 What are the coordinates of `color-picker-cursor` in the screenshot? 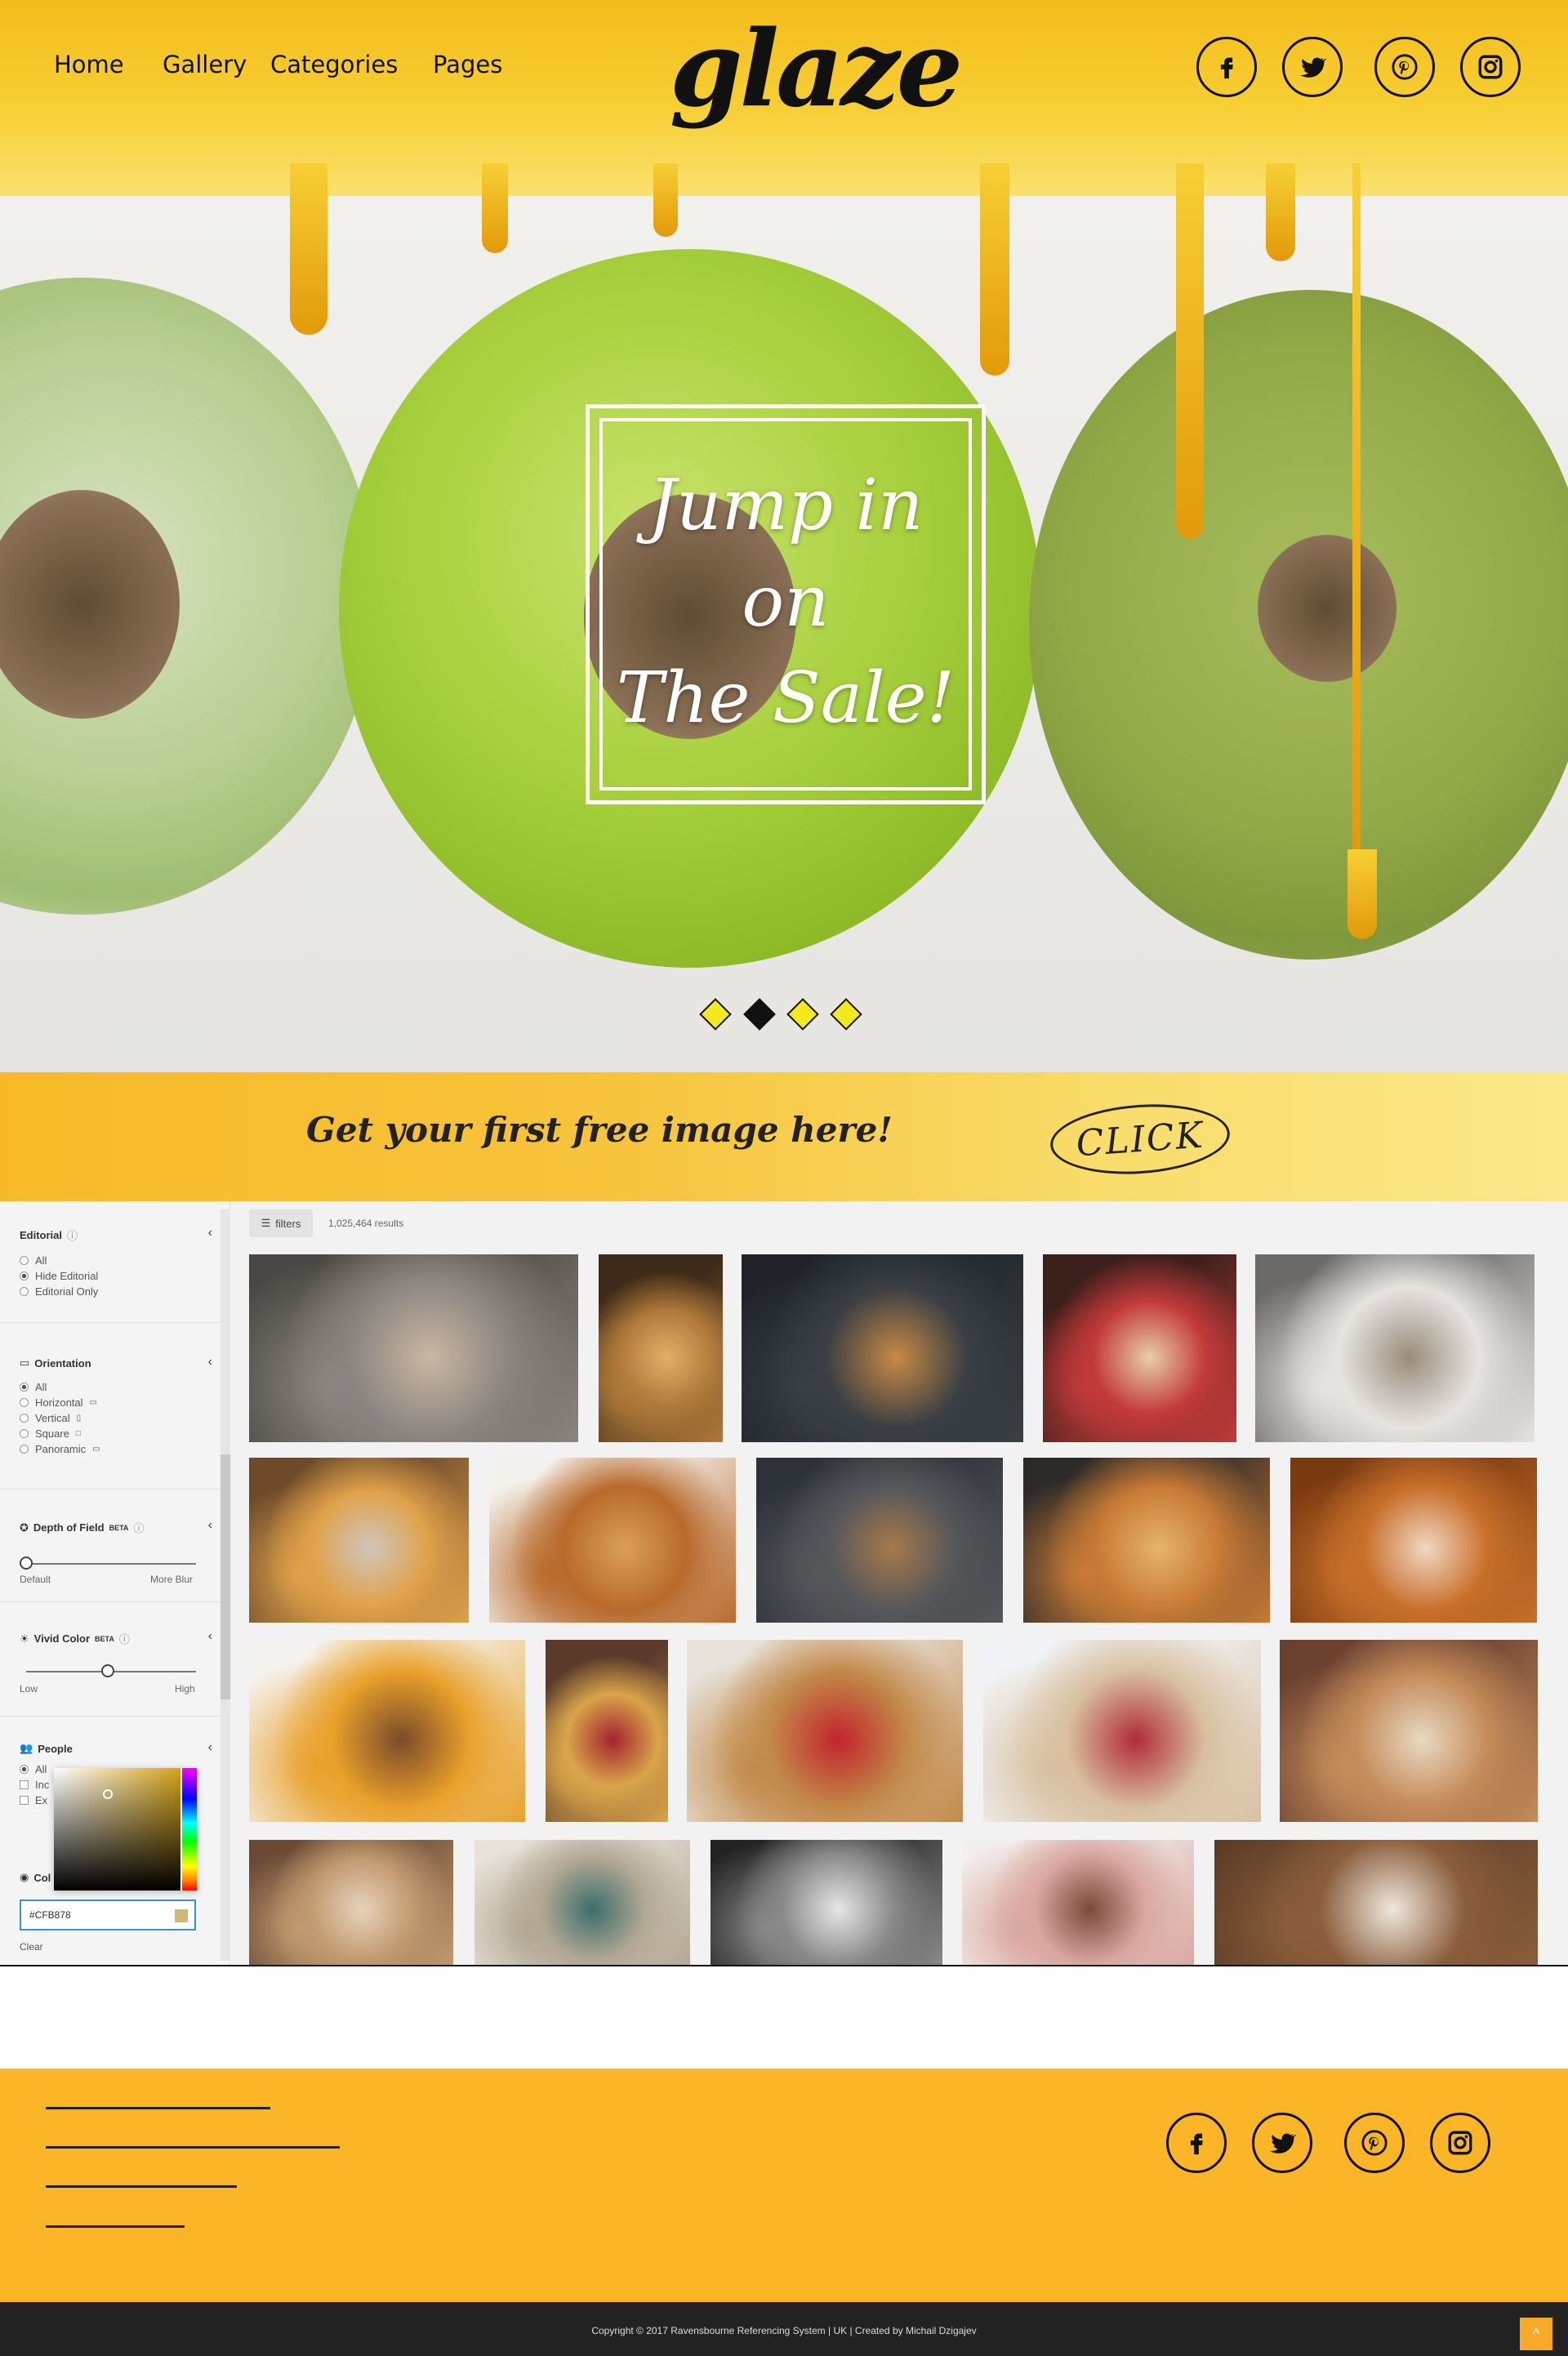 It's located at (108, 1794).